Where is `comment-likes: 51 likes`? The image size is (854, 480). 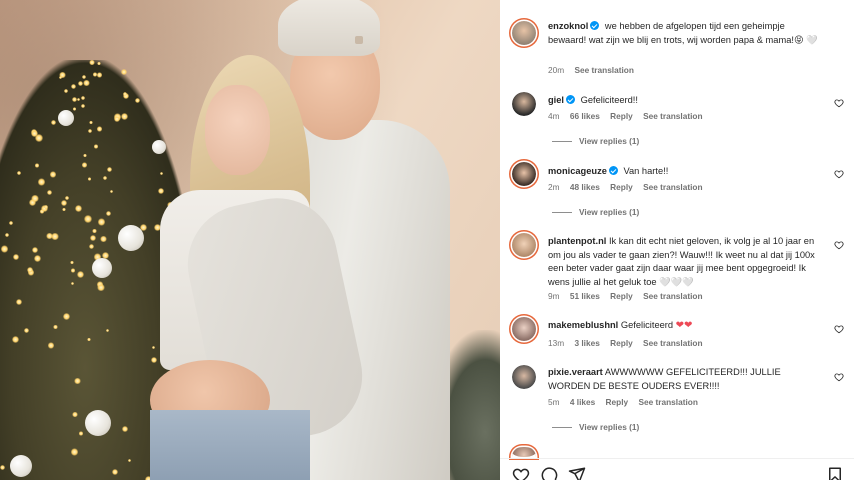 comment-likes: 51 likes is located at coordinates (585, 296).